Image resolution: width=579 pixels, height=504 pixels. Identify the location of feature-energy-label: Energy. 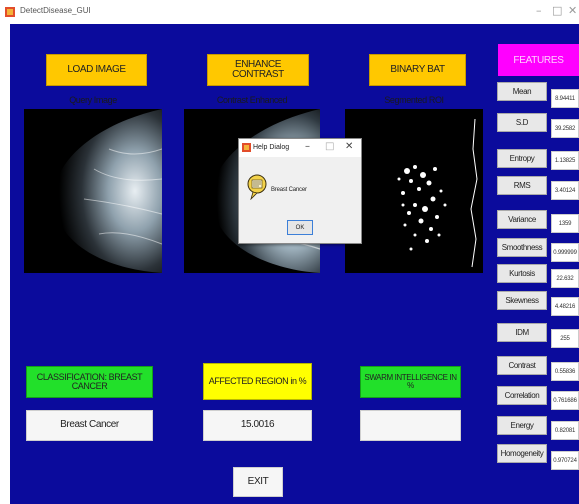
(522, 425).